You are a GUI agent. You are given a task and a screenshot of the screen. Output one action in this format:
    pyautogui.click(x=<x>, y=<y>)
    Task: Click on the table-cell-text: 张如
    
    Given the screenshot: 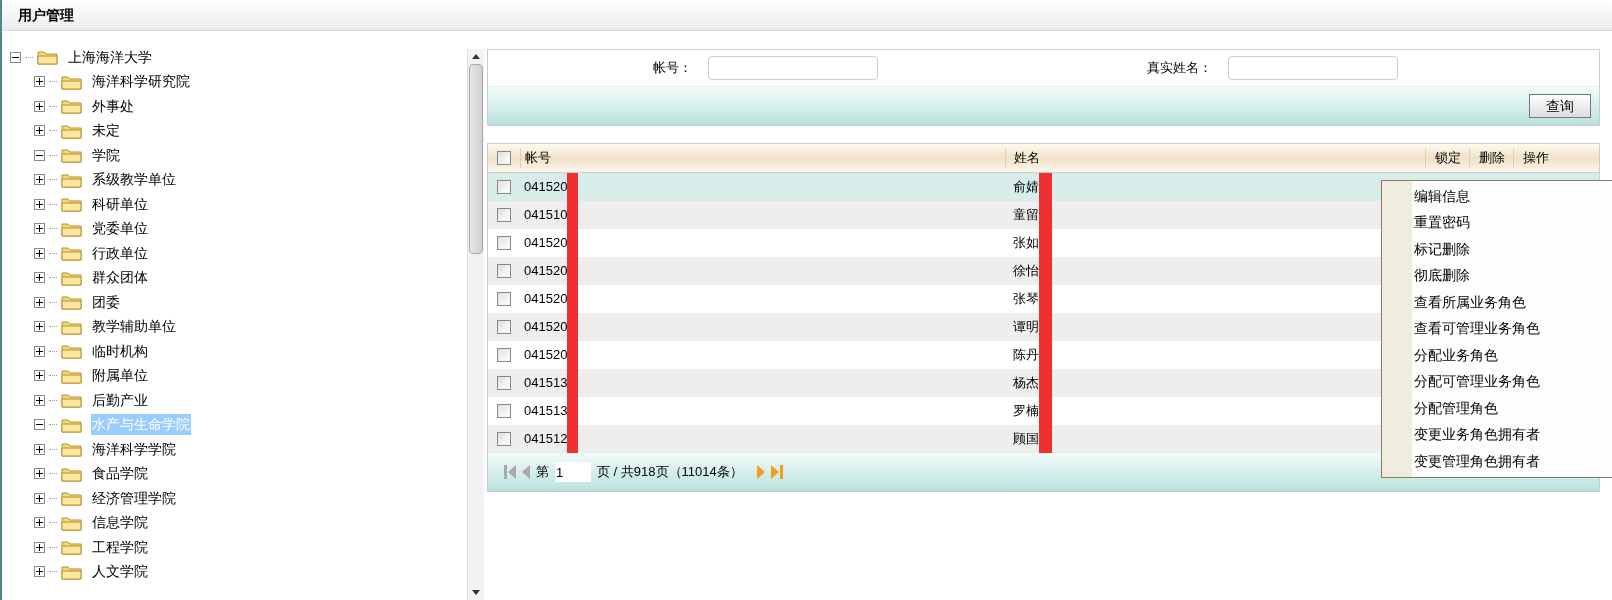 What is the action you would take?
    pyautogui.click(x=1026, y=243)
    